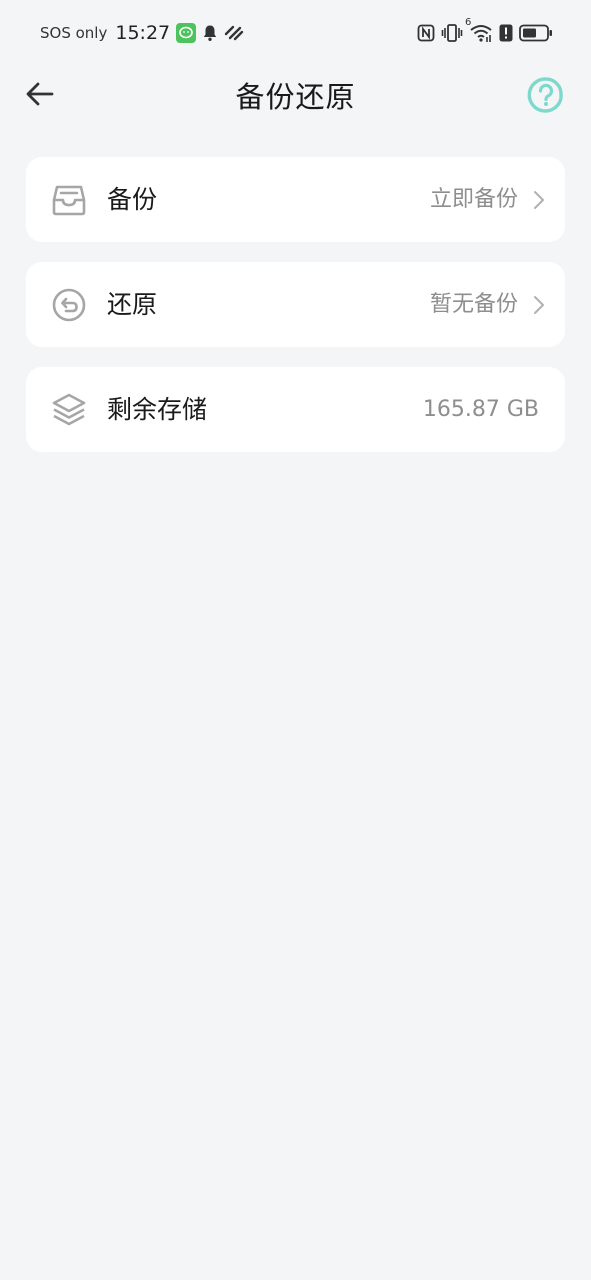 The width and height of the screenshot is (591, 1280). I want to click on help-button, so click(546, 95).